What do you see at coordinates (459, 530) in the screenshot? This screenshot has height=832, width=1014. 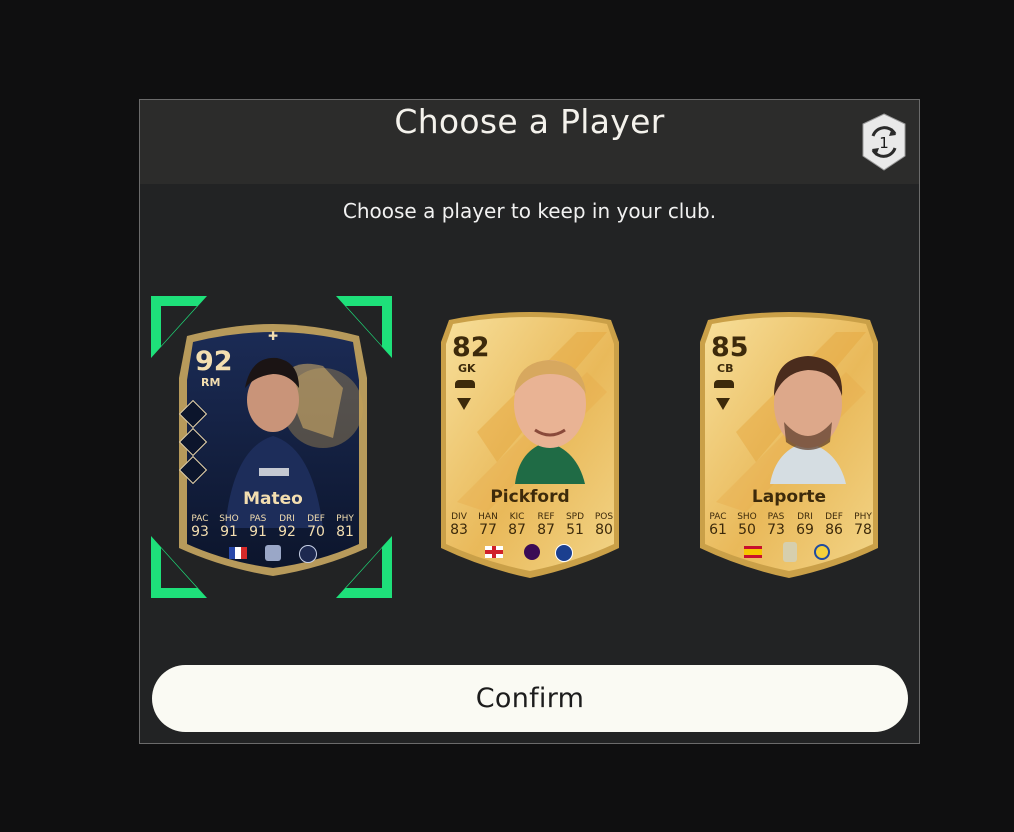 I see `stat-value: 83` at bounding box center [459, 530].